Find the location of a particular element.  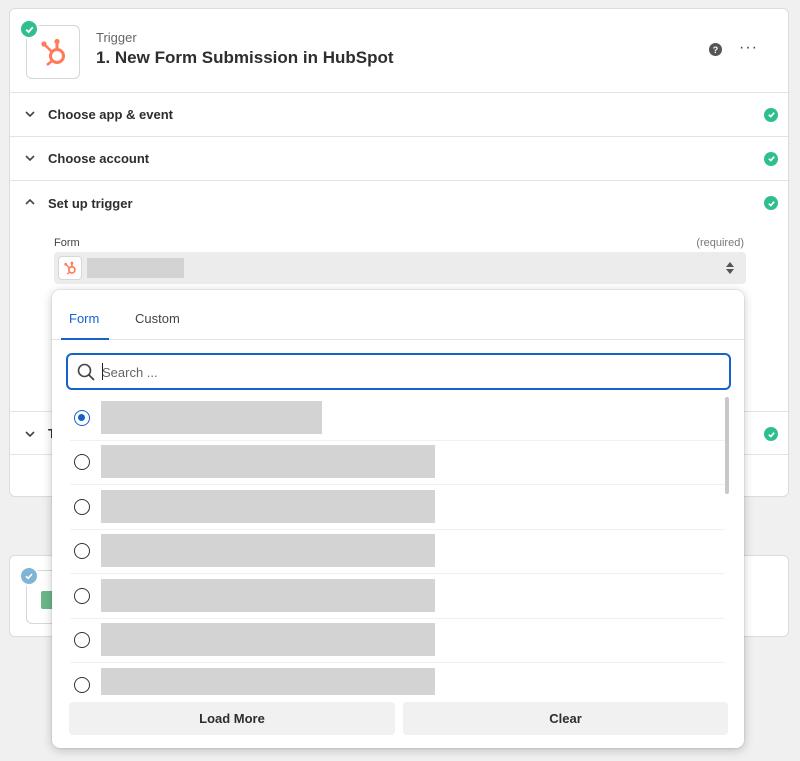

hubspot-logo-icon is located at coordinates (53, 52).